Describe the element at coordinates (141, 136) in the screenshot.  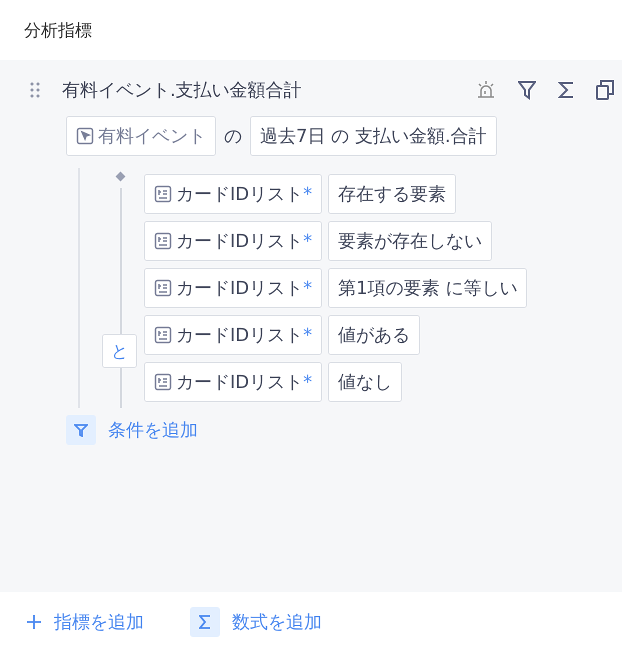
I see `event-selector: 有料イベント` at that location.